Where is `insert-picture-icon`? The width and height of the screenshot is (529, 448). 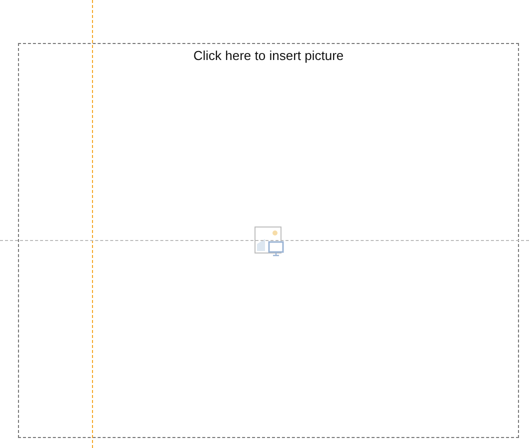 insert-picture-icon is located at coordinates (269, 241).